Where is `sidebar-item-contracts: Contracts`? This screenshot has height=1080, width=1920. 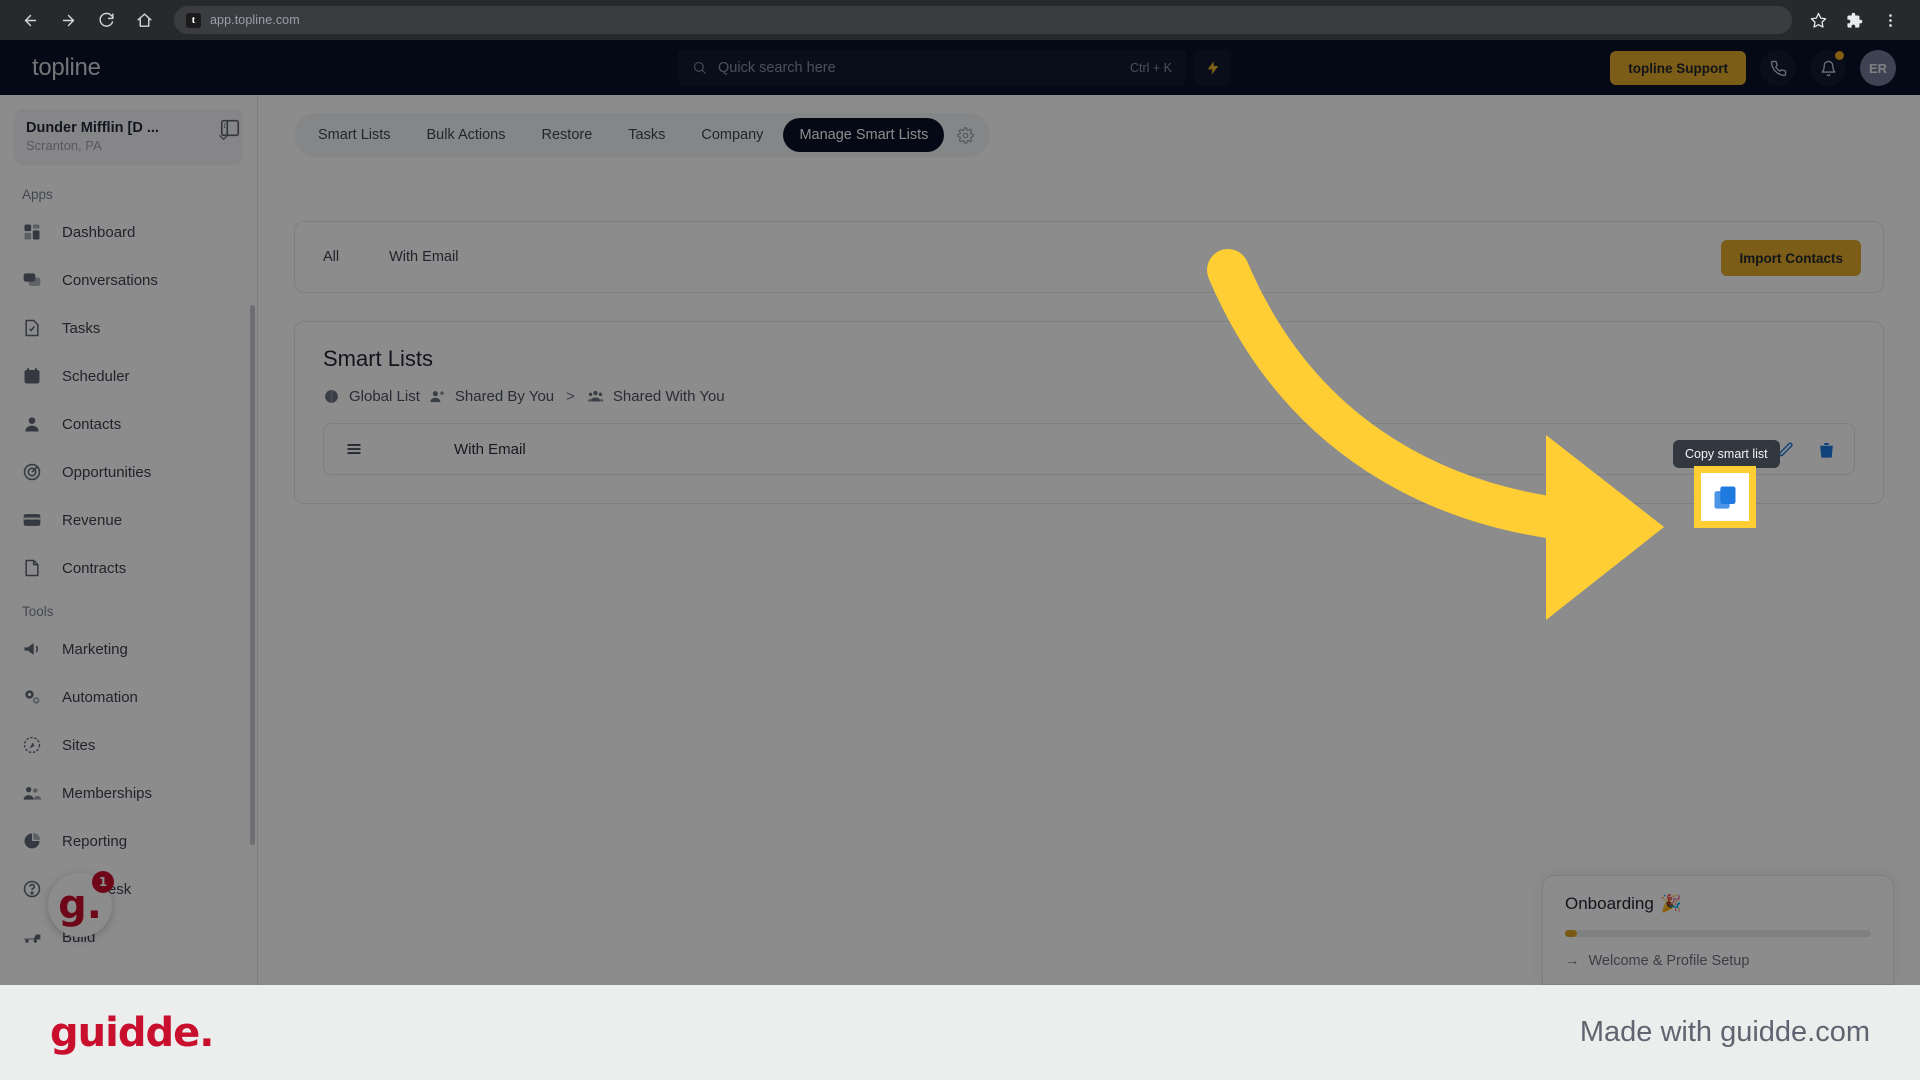
sidebar-item-contracts: Contracts is located at coordinates (128, 568).